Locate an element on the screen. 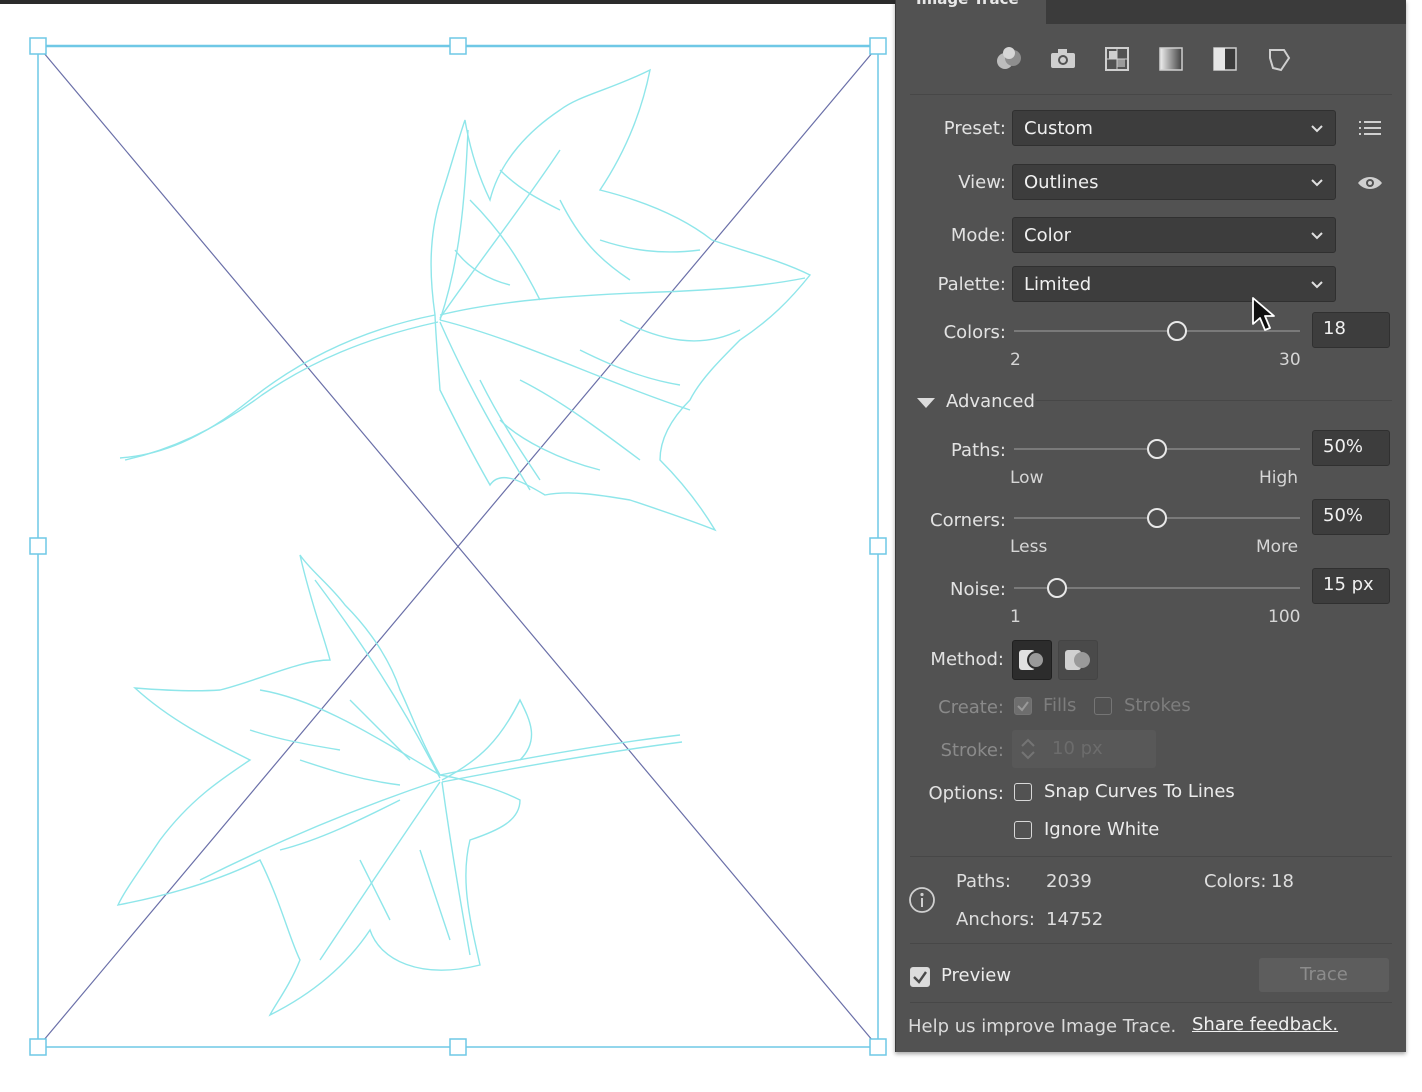  mode-label: Mode: is located at coordinates (978, 235).